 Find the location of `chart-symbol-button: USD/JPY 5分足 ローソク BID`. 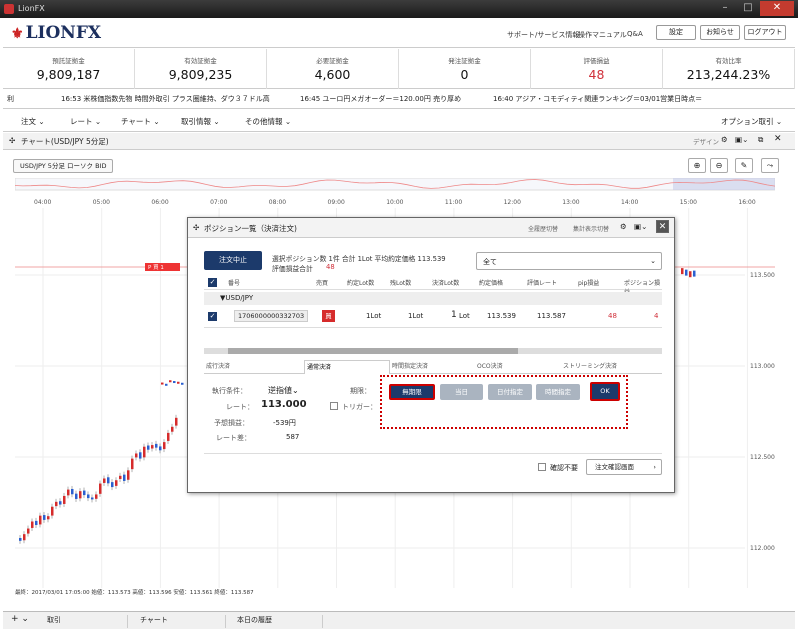

chart-symbol-button: USD/JPY 5分足 ローソク BID is located at coordinates (63, 166).